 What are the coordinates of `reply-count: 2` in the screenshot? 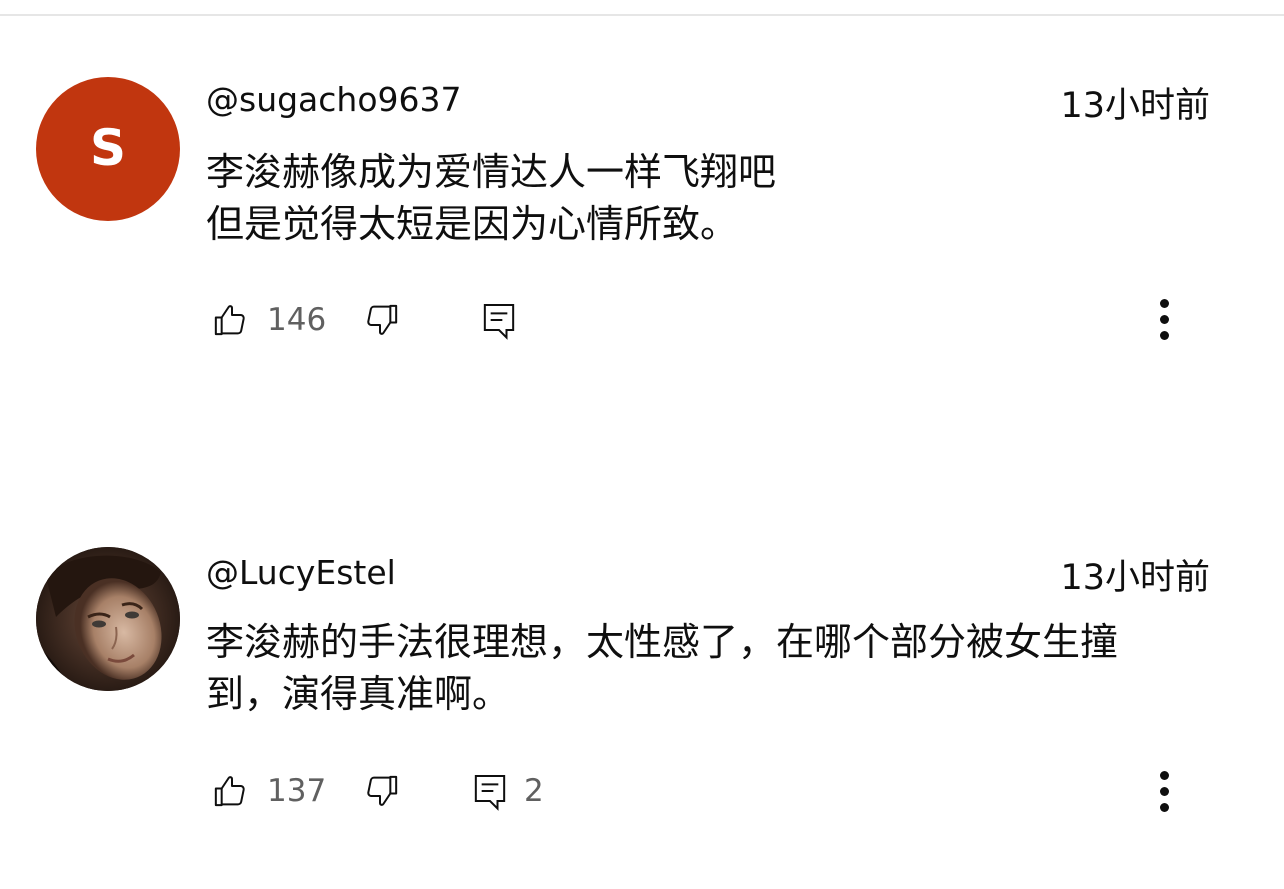 It's located at (534, 791).